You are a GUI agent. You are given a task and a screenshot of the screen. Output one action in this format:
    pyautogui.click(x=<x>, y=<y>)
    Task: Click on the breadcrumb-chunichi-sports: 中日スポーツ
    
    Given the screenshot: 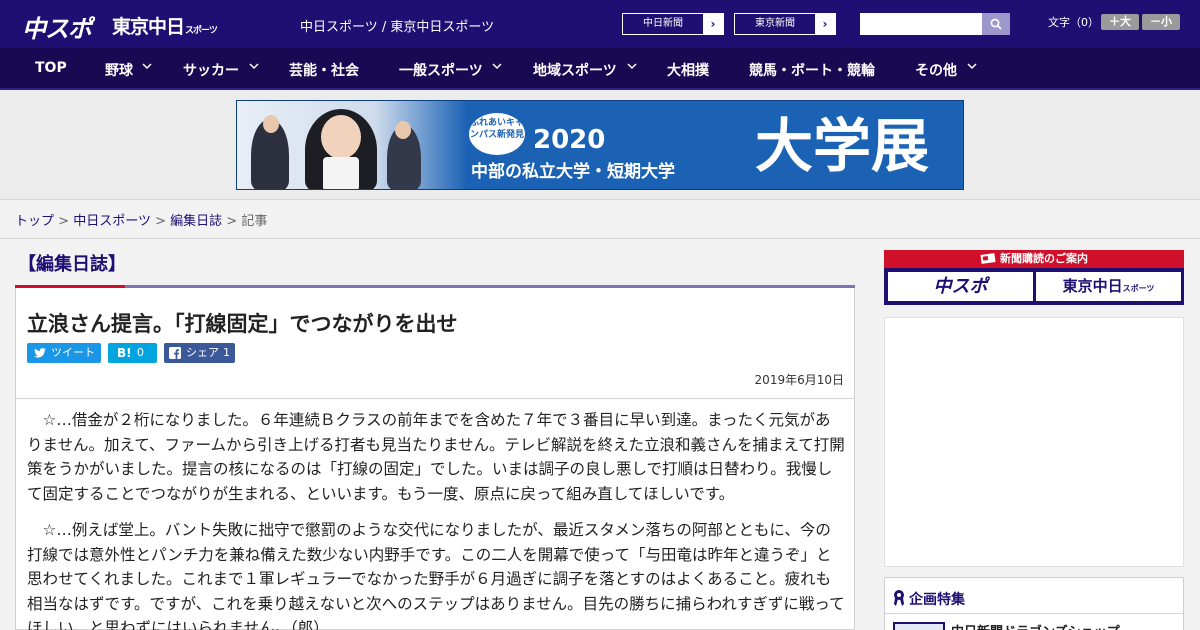 What is the action you would take?
    pyautogui.click(x=112, y=221)
    